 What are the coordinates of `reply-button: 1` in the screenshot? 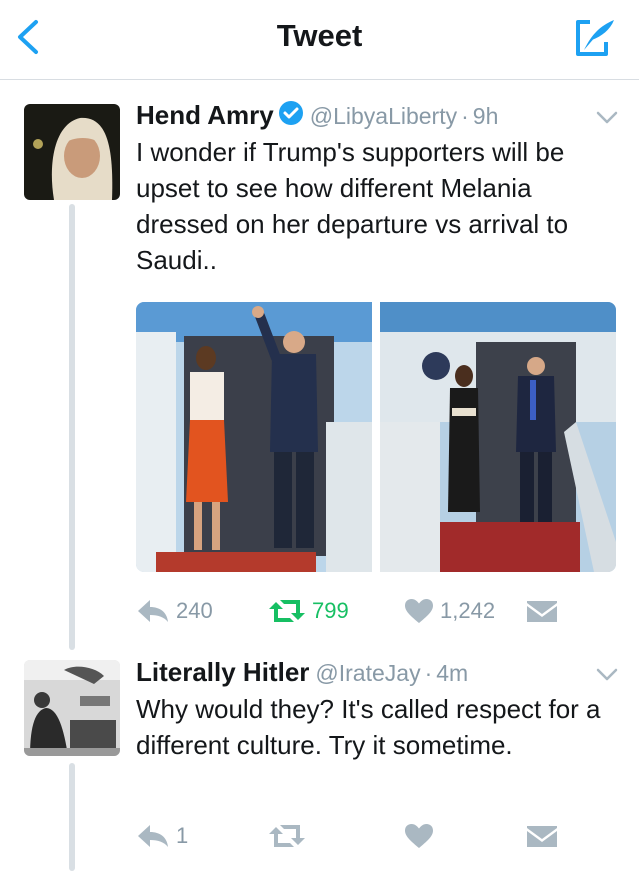 It's located at (162, 836).